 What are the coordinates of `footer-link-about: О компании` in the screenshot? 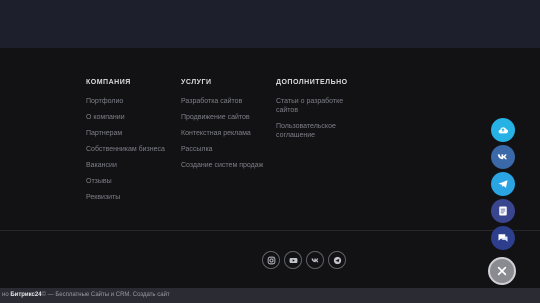 It's located at (126, 117).